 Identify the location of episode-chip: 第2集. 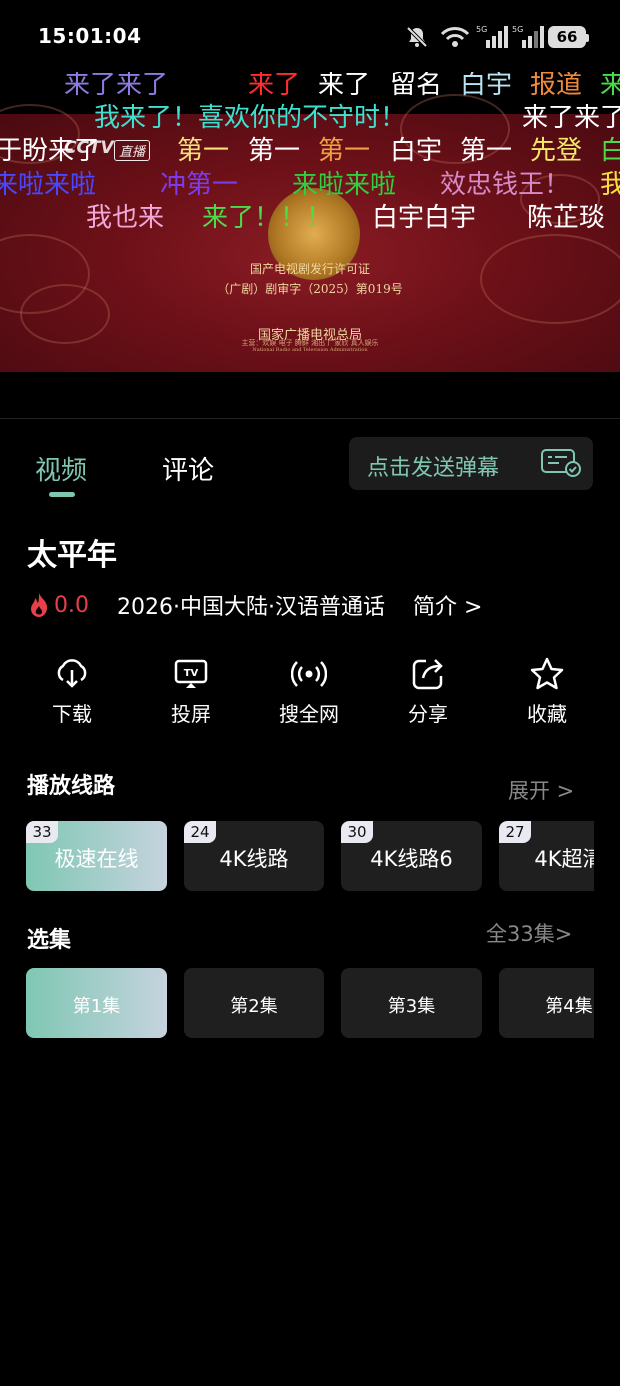
(254, 1003).